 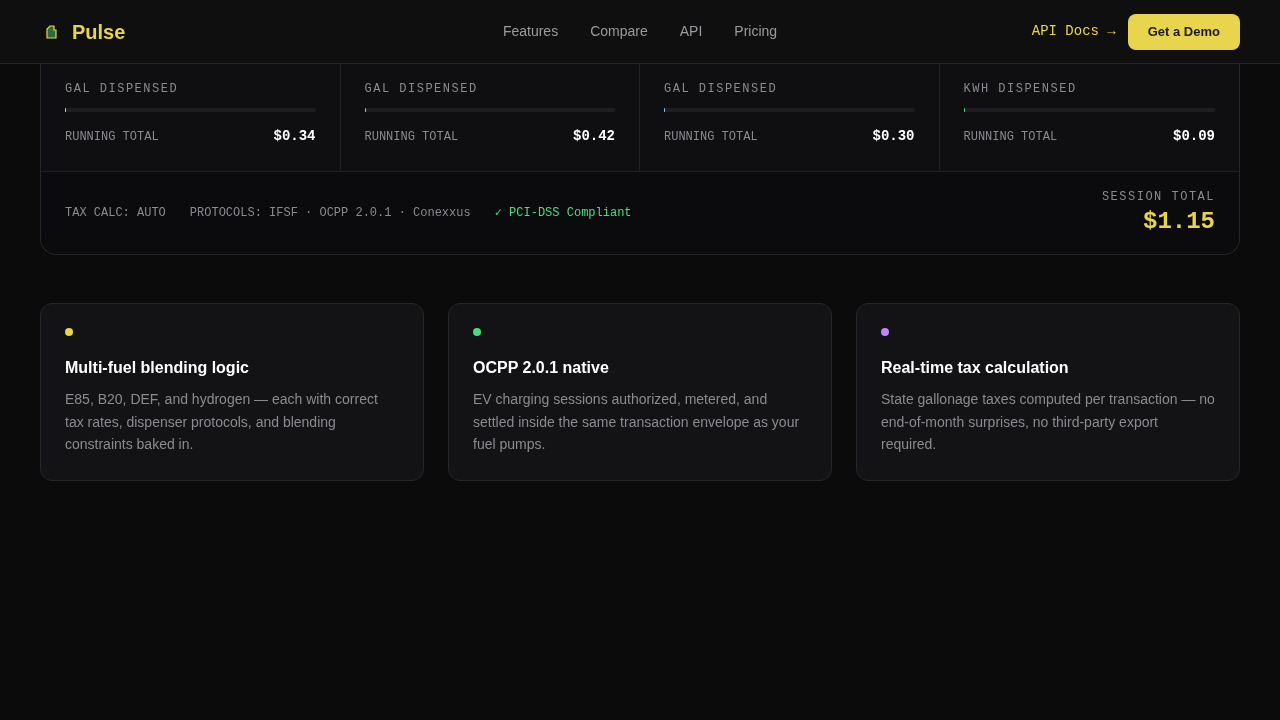 What do you see at coordinates (1194, 136) in the screenshot?
I see `running-total-value: $0.09` at bounding box center [1194, 136].